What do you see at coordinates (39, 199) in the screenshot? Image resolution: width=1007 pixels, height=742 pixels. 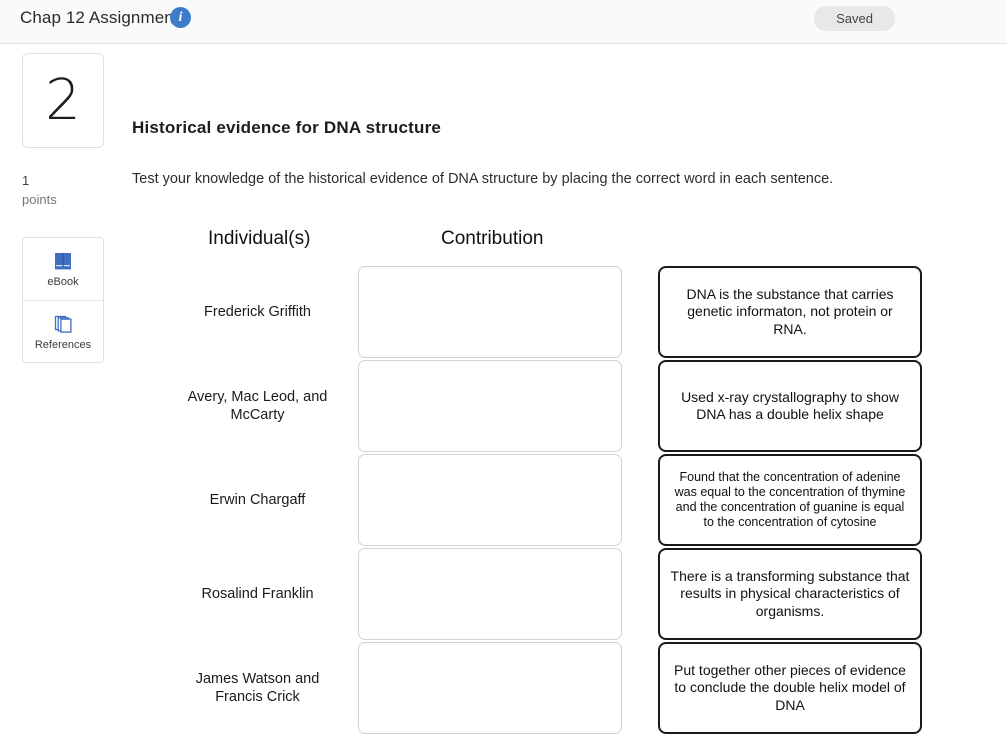 I see `points-label: points` at bounding box center [39, 199].